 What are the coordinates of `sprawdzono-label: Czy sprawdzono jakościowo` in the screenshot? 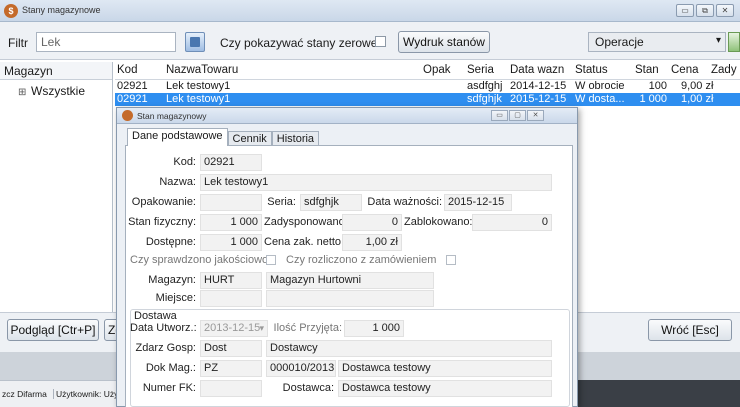 It's located at (199, 260).